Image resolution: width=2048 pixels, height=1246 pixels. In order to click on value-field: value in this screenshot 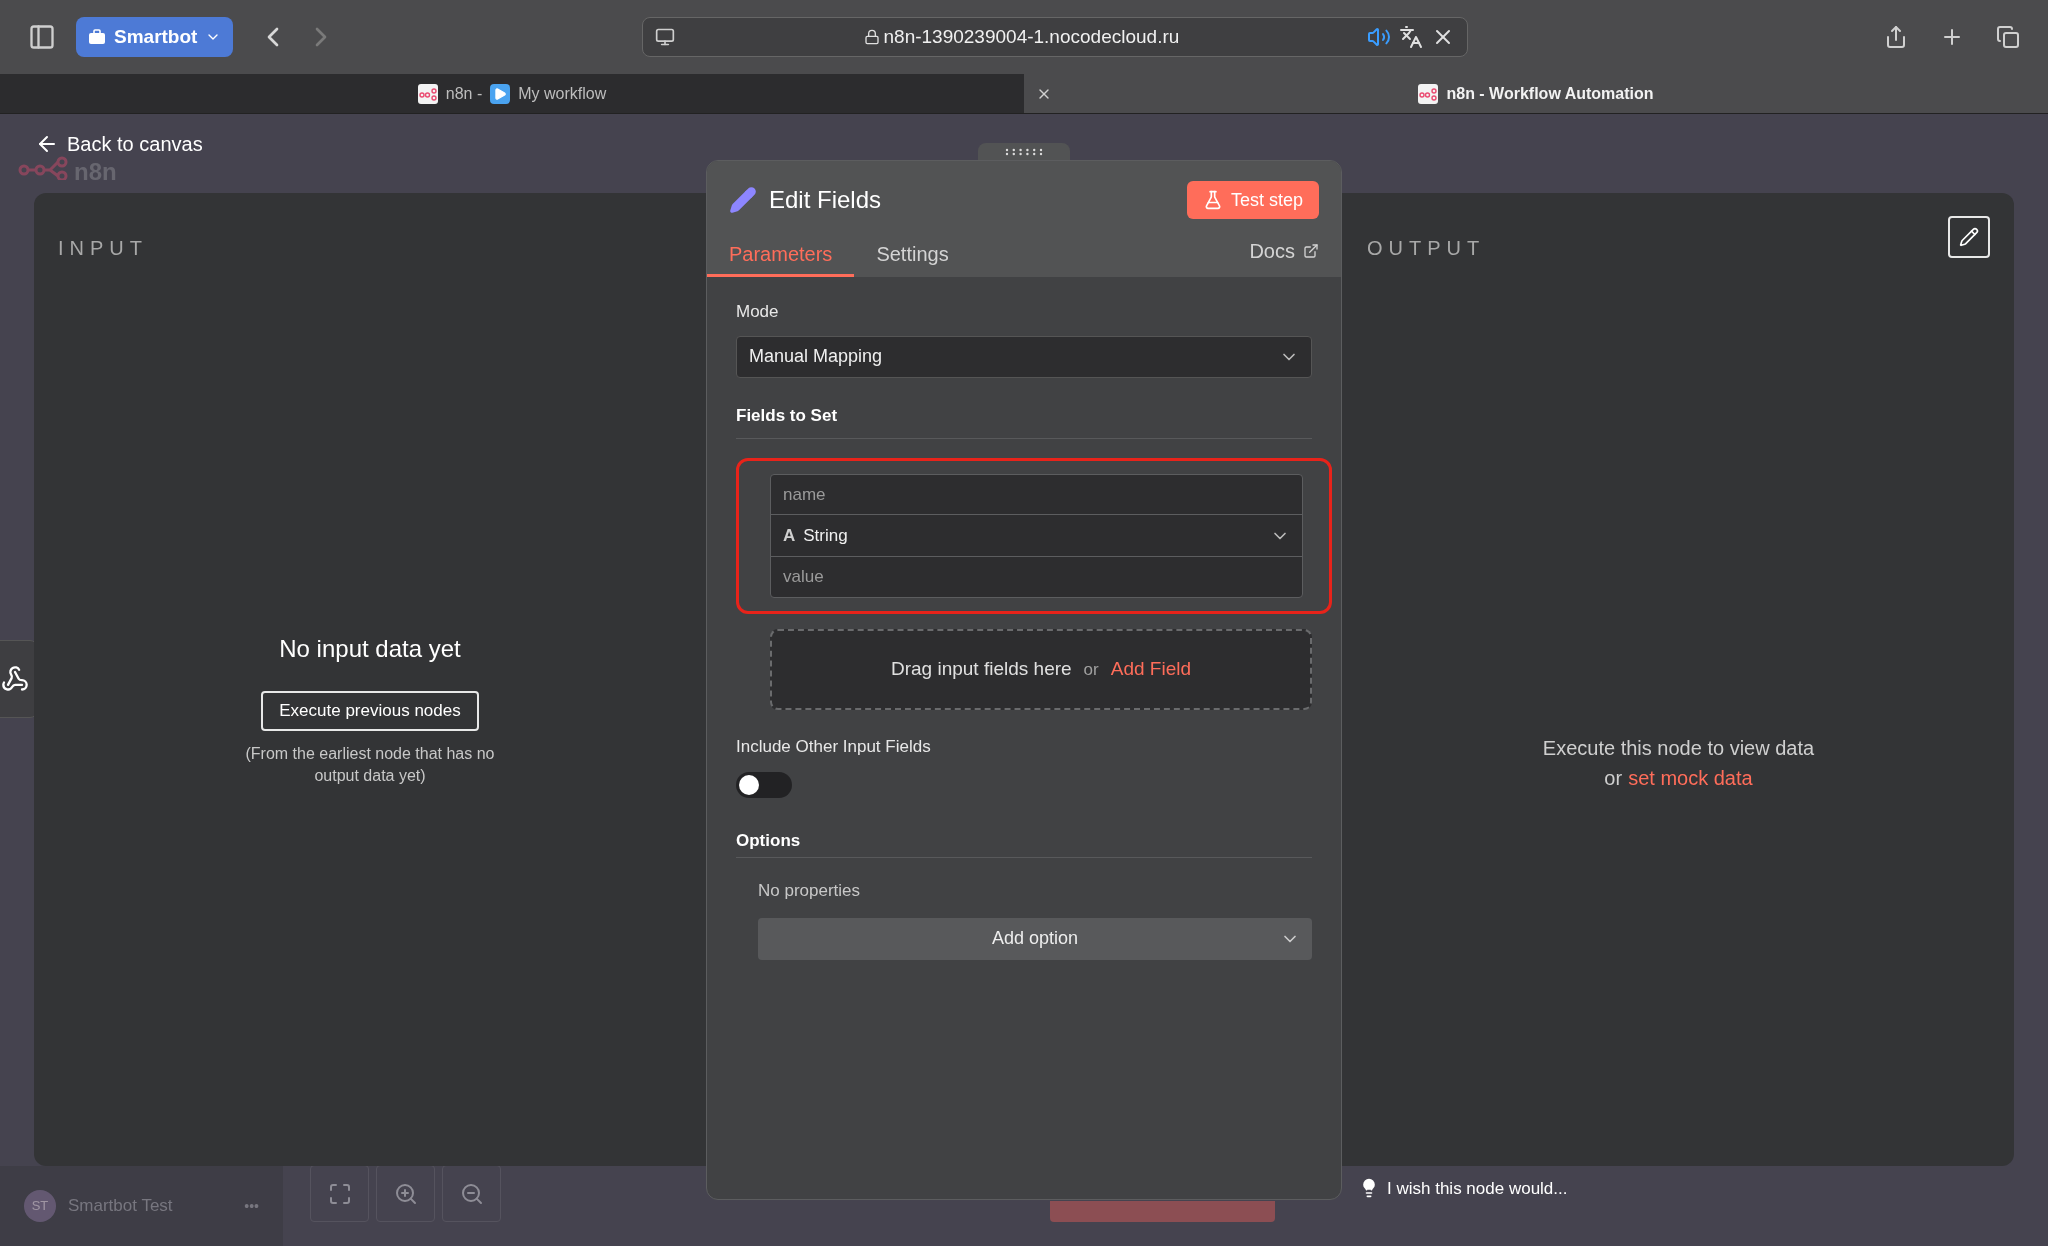, I will do `click(1036, 577)`.